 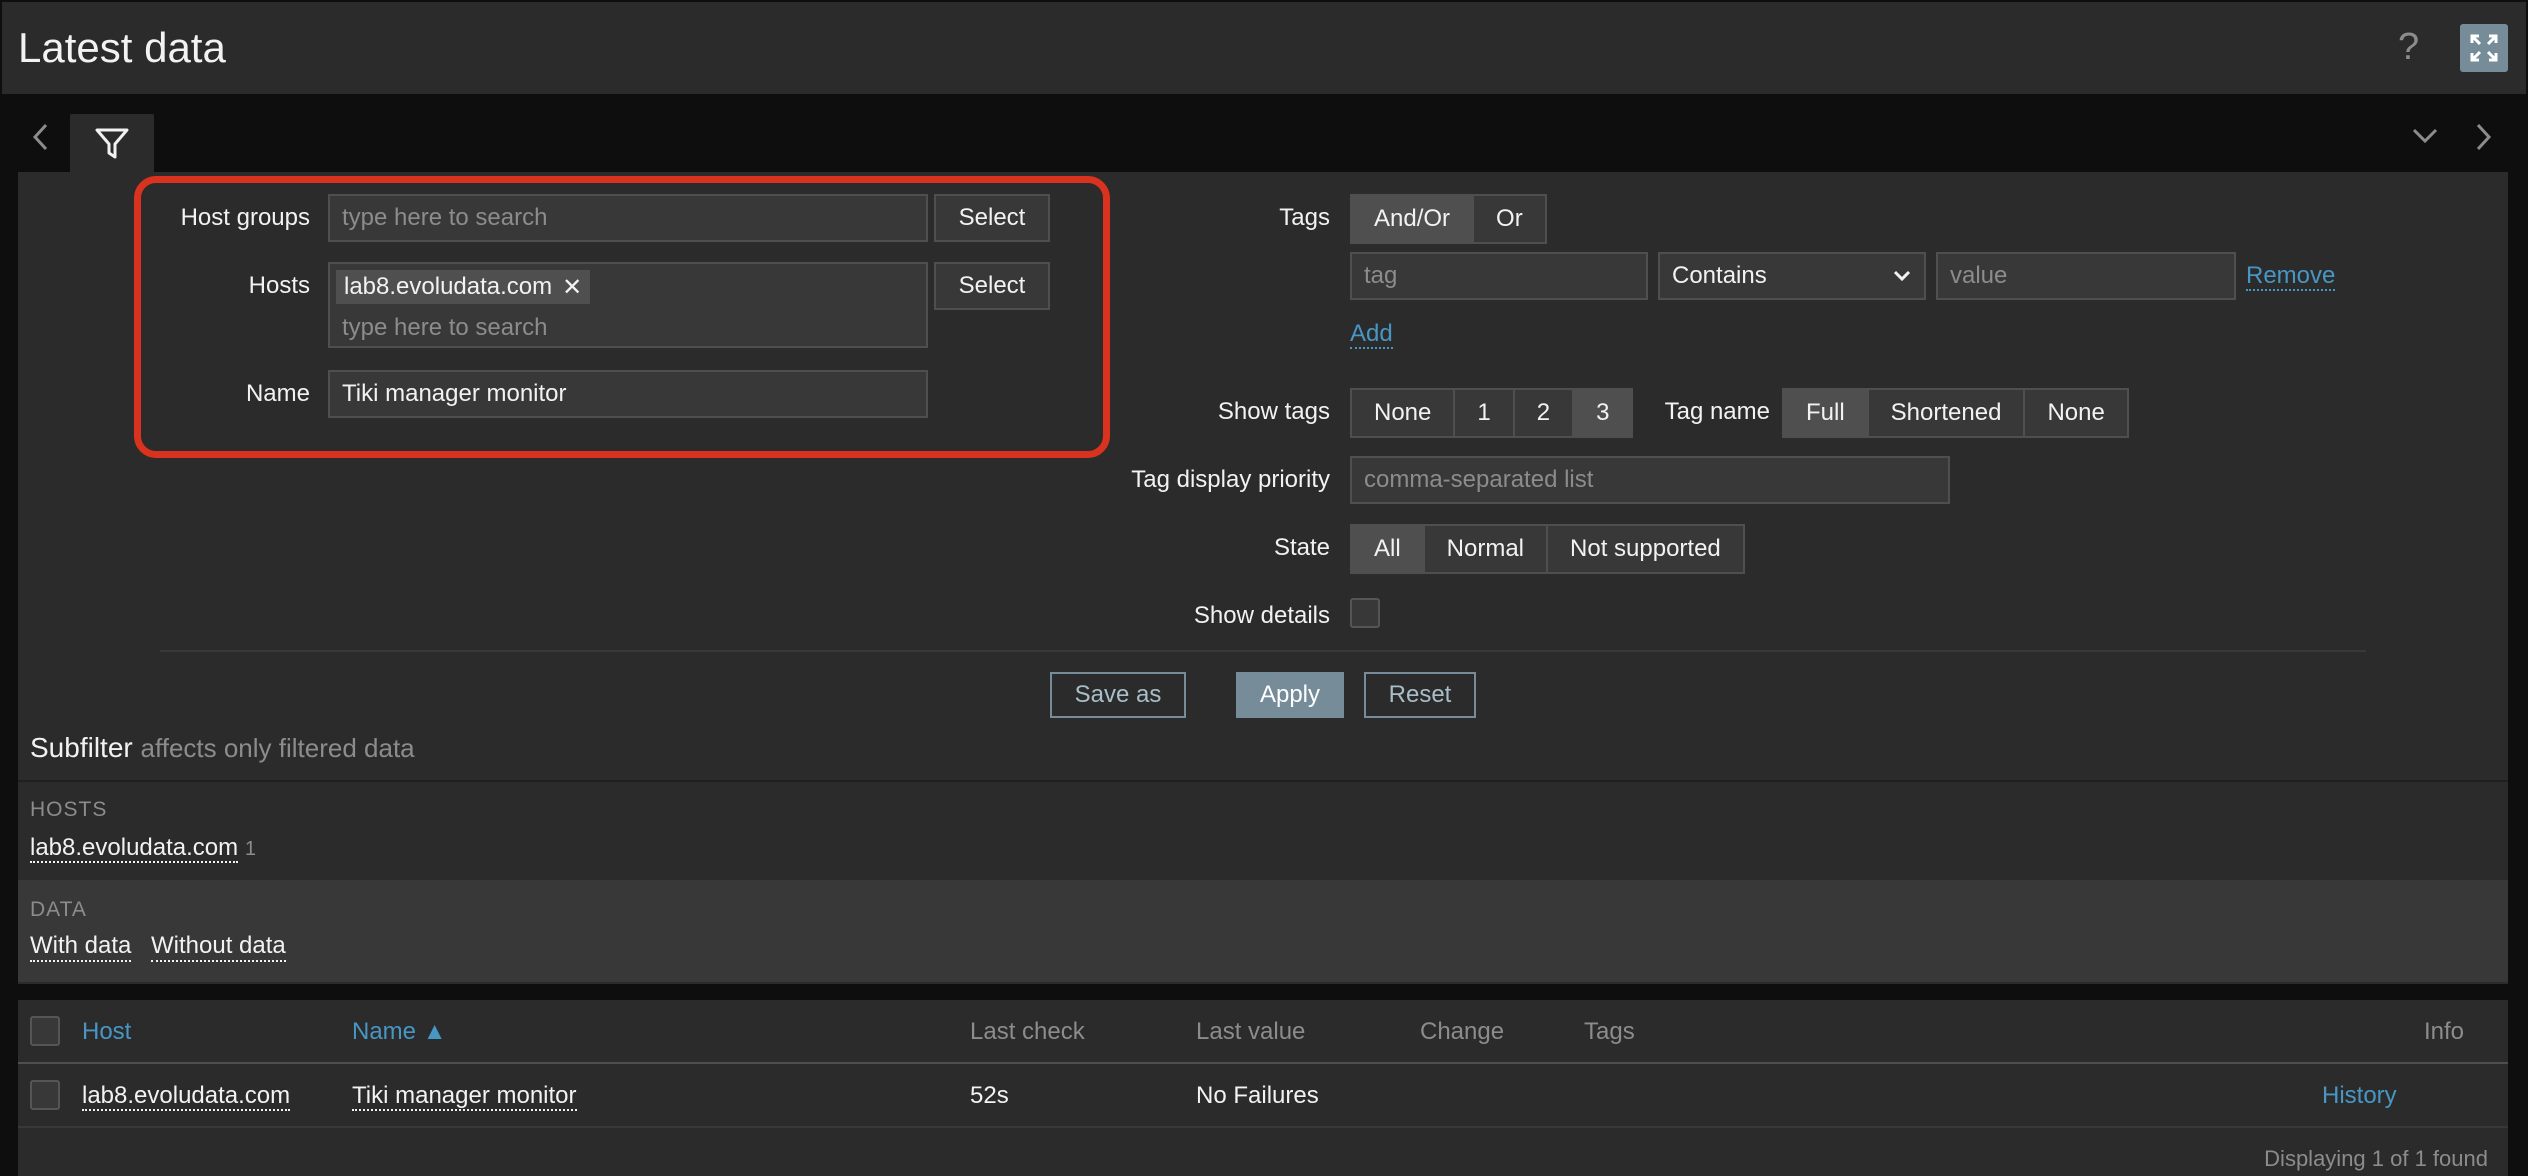 What do you see at coordinates (1263, 1127) in the screenshot?
I see `row-divider` at bounding box center [1263, 1127].